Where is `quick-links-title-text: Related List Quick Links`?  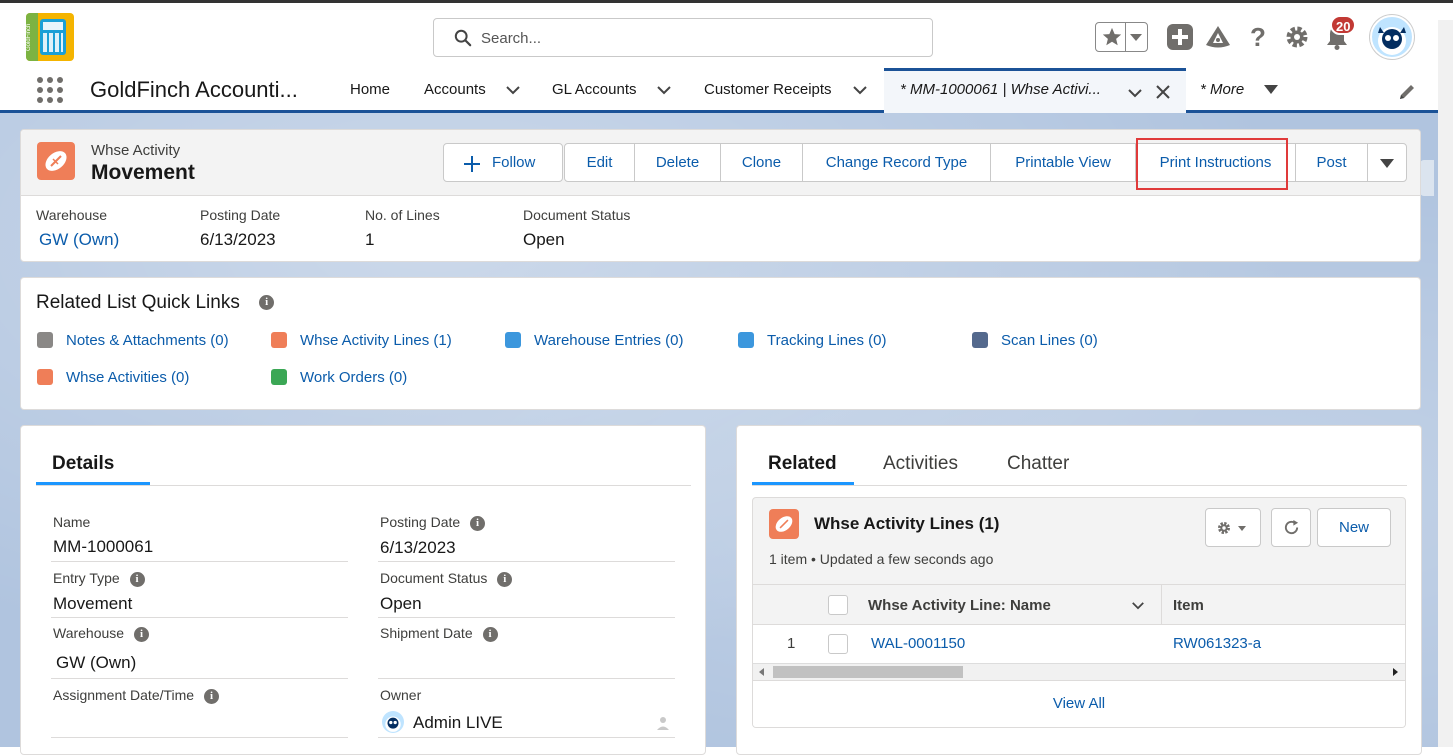
quick-links-title-text: Related List Quick Links is located at coordinates (138, 302).